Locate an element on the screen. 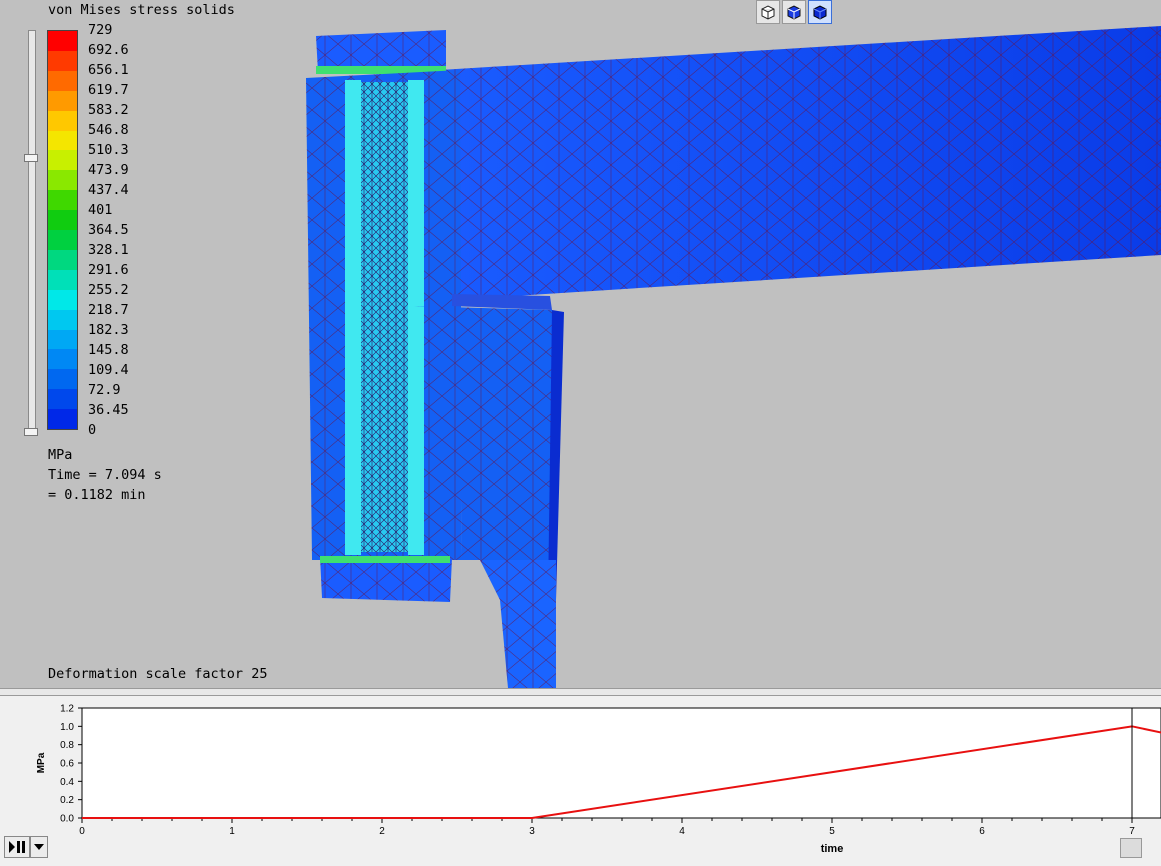  panel-corner-button is located at coordinates (1131, 848).